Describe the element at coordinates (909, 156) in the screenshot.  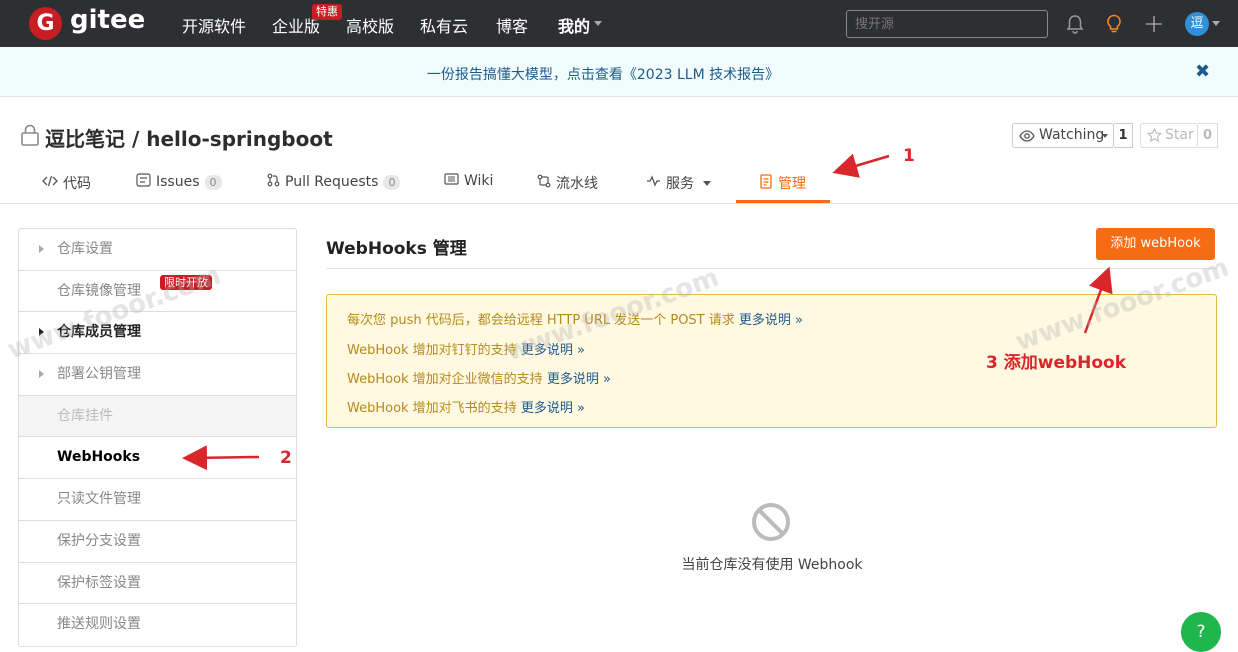
I see `annotation-1: 1` at that location.